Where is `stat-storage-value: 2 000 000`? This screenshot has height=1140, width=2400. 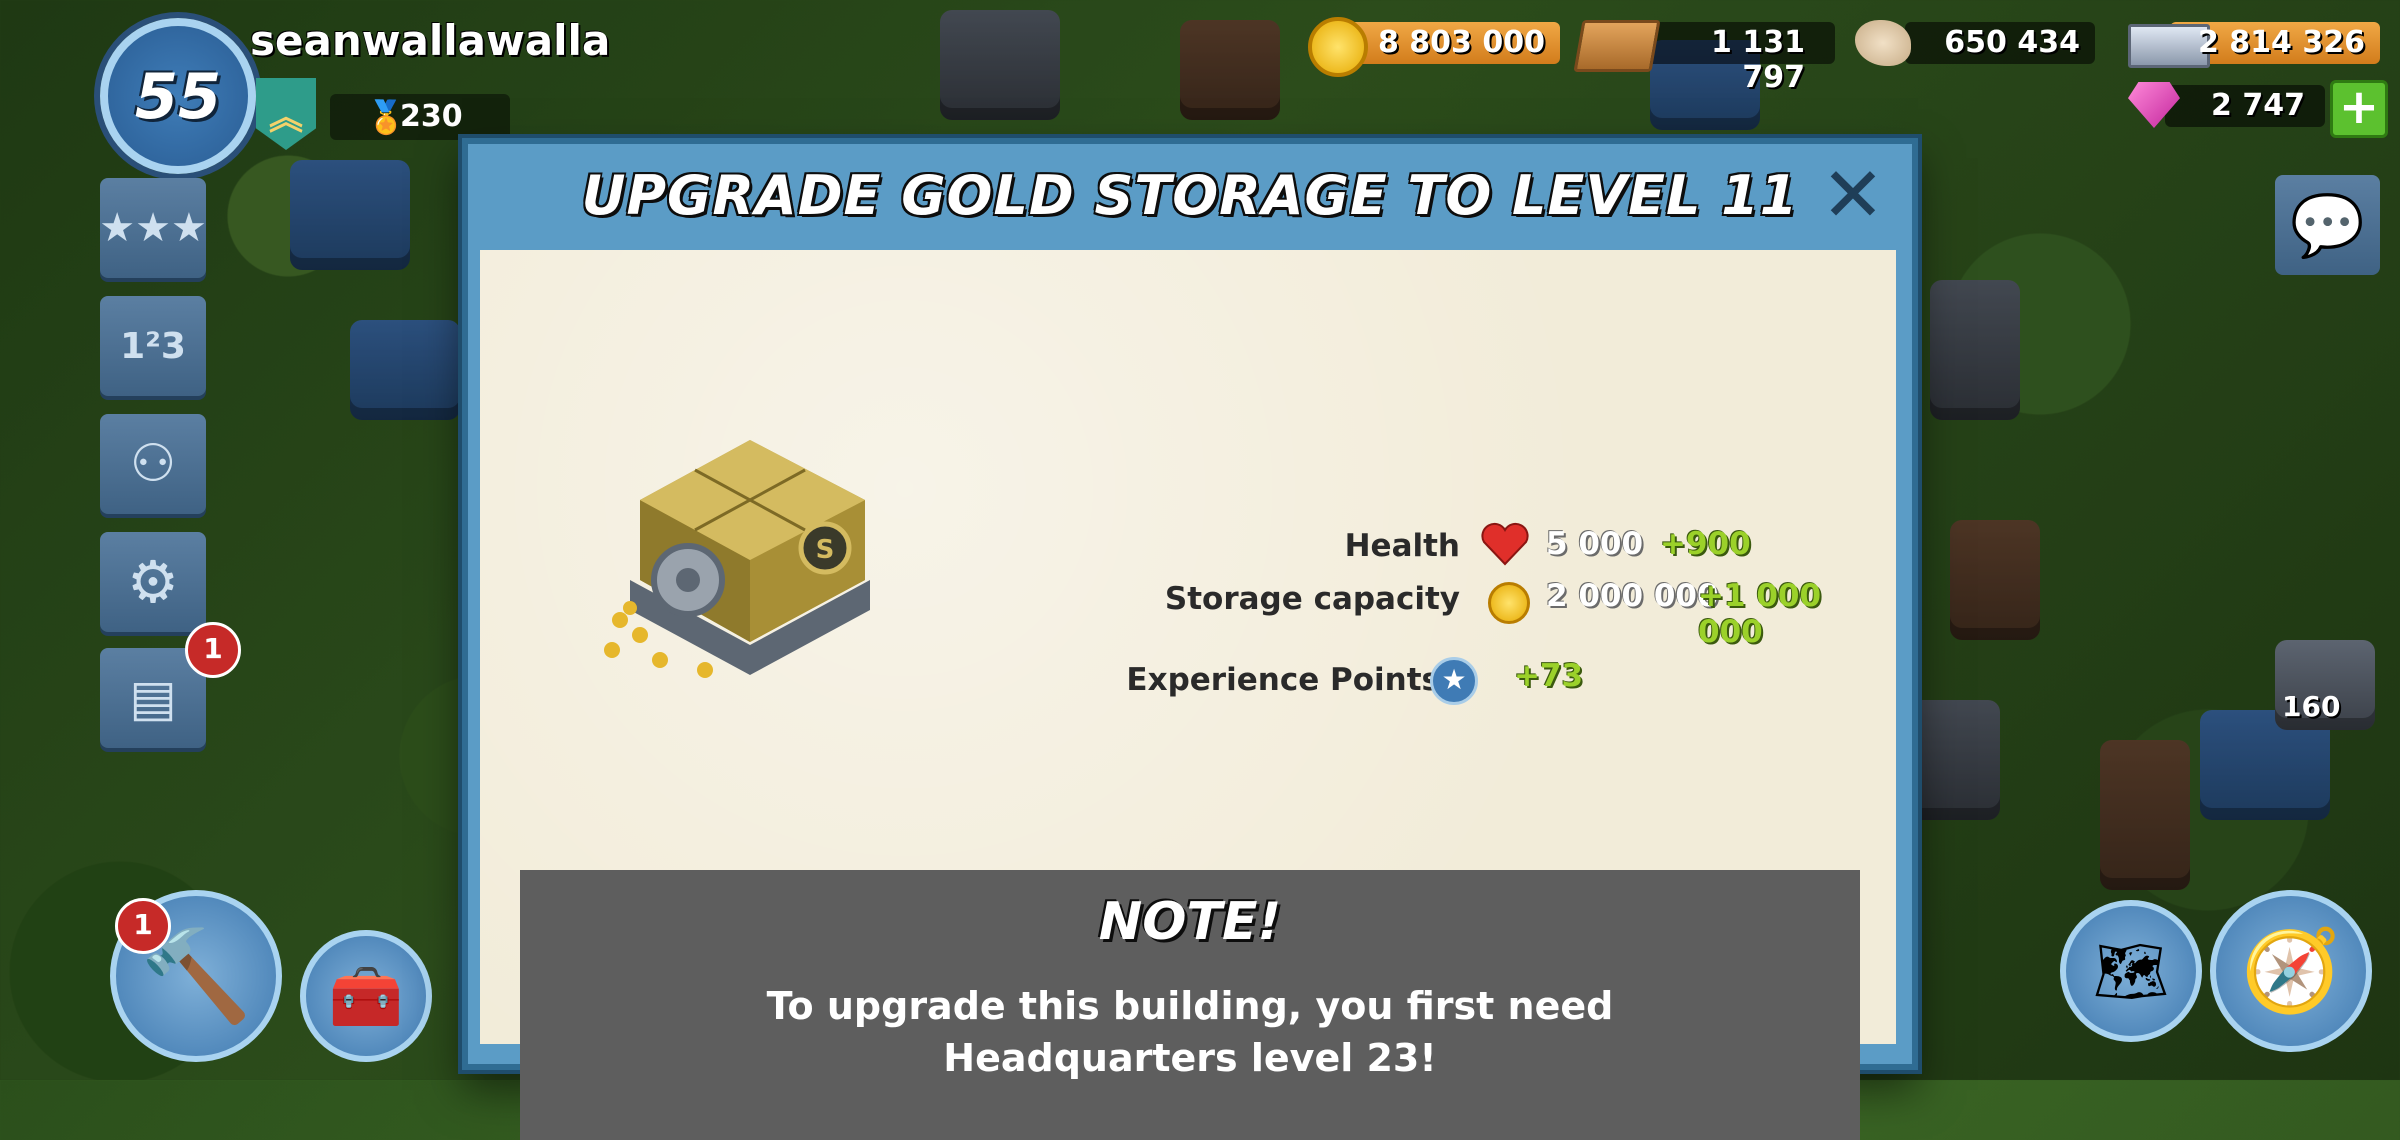 stat-storage-value: 2 000 000 is located at coordinates (1632, 596).